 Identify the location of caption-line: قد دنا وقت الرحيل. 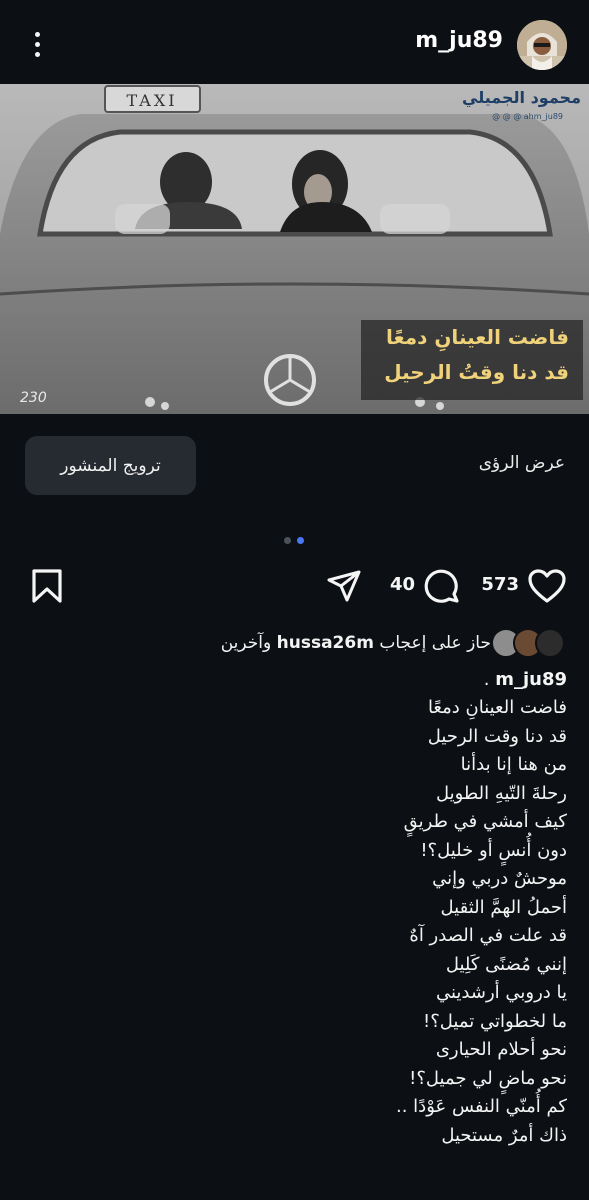
(497, 736).